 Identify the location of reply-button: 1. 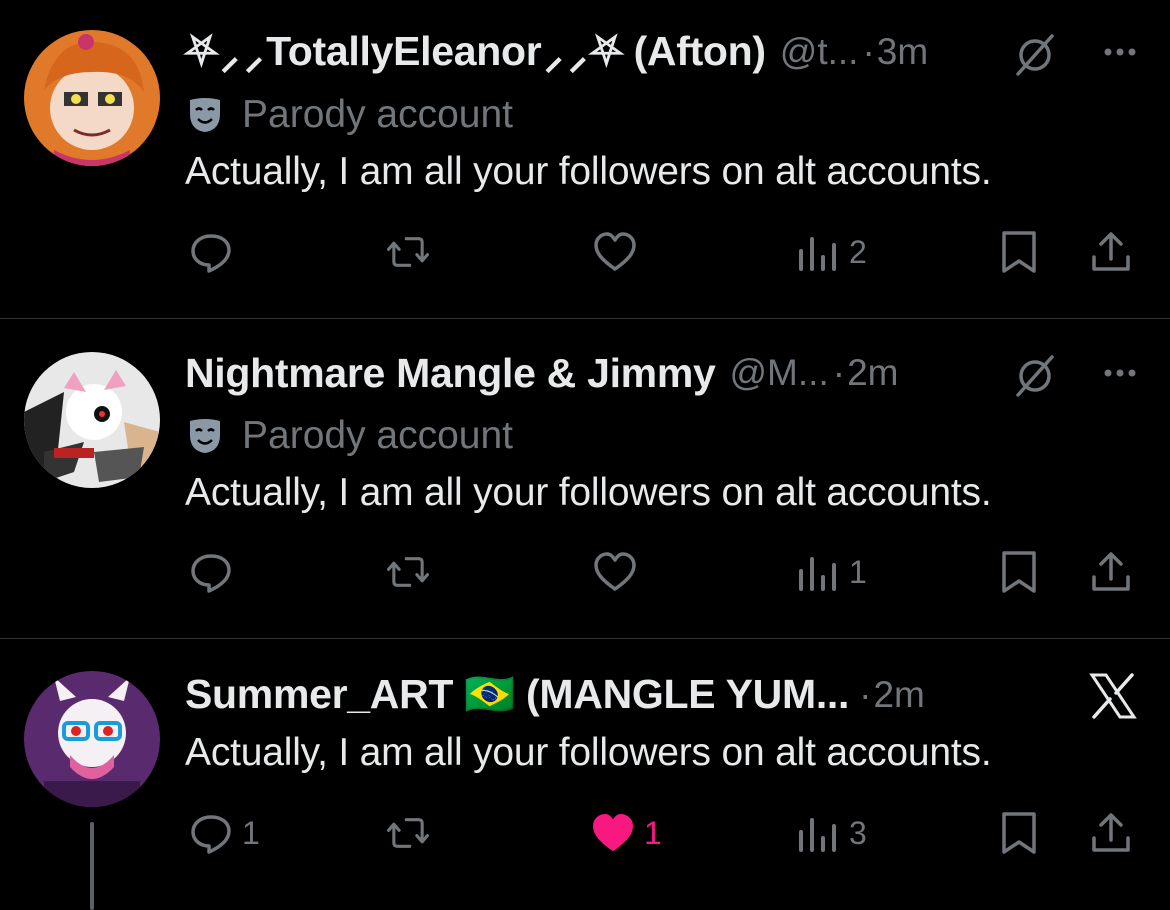
(224, 833).